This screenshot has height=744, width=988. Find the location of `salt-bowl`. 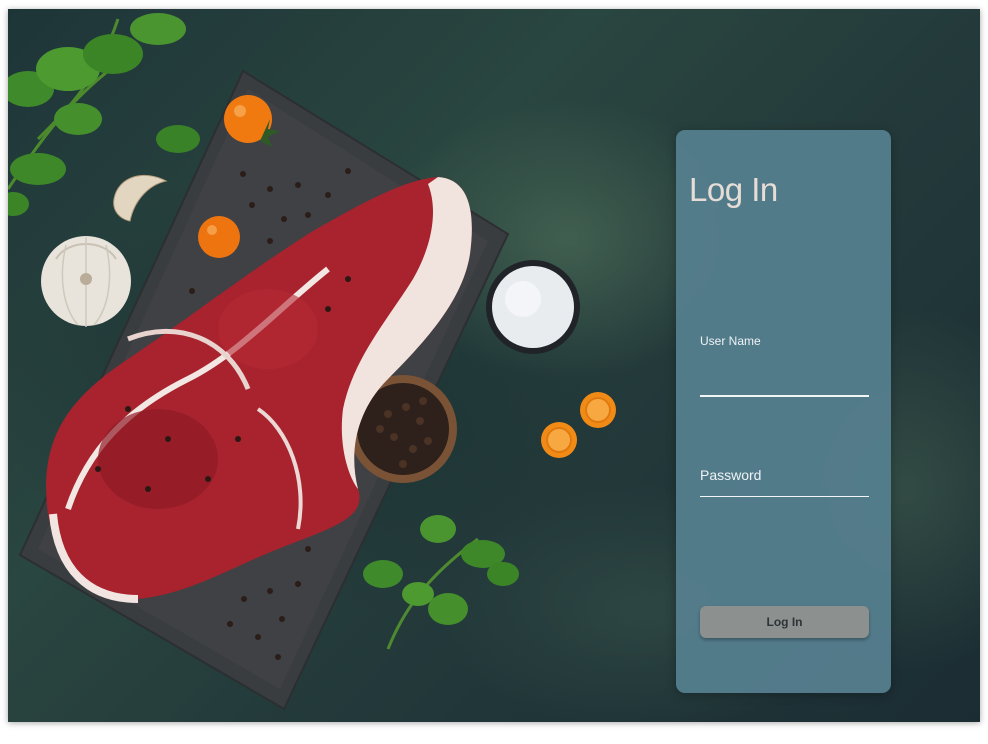

salt-bowl is located at coordinates (533, 307).